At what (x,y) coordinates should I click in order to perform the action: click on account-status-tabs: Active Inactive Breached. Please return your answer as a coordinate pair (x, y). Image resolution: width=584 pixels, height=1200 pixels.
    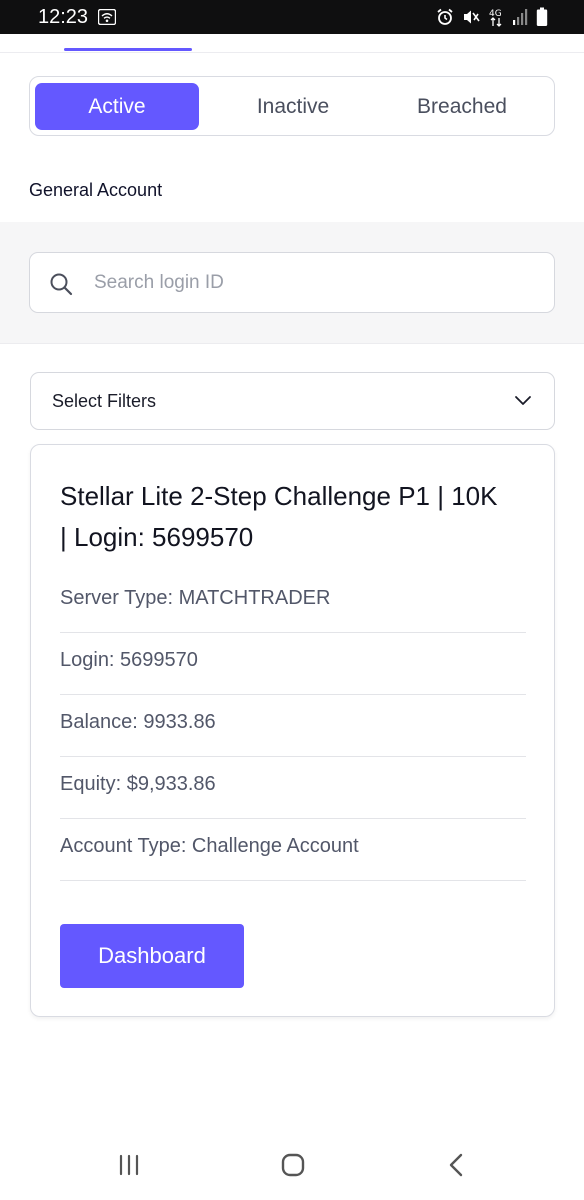
    Looking at the image, I should click on (292, 106).